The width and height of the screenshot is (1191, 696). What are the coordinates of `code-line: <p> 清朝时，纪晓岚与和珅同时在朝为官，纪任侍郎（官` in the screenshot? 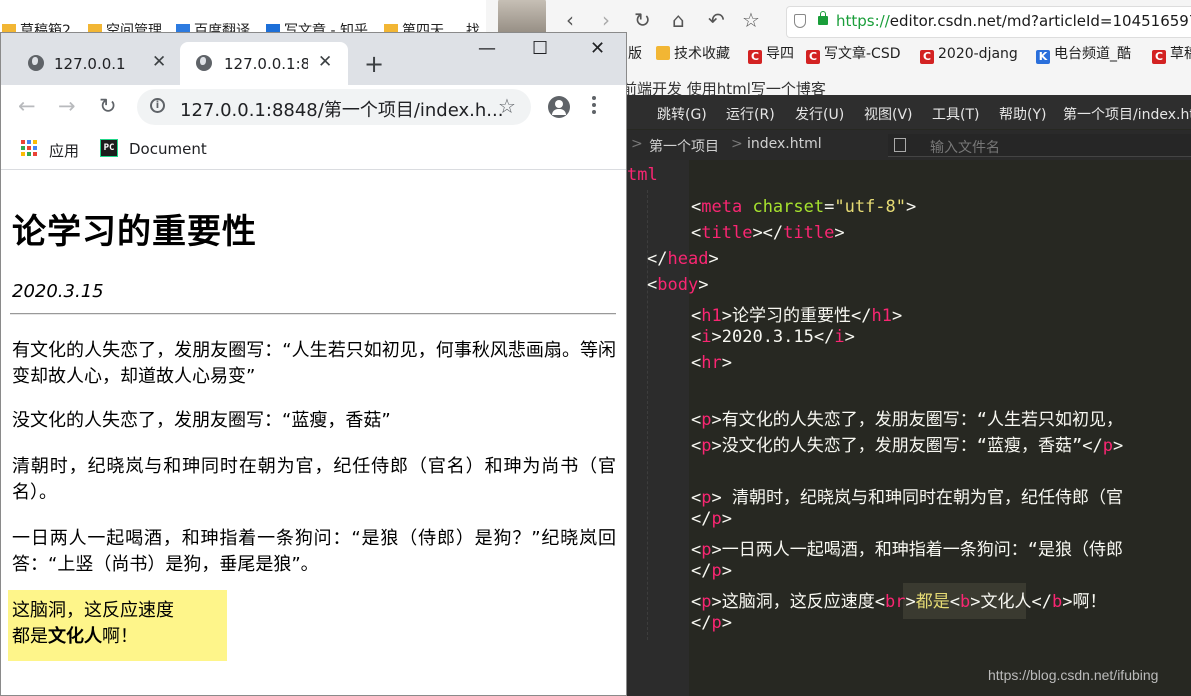 It's located at (907, 498).